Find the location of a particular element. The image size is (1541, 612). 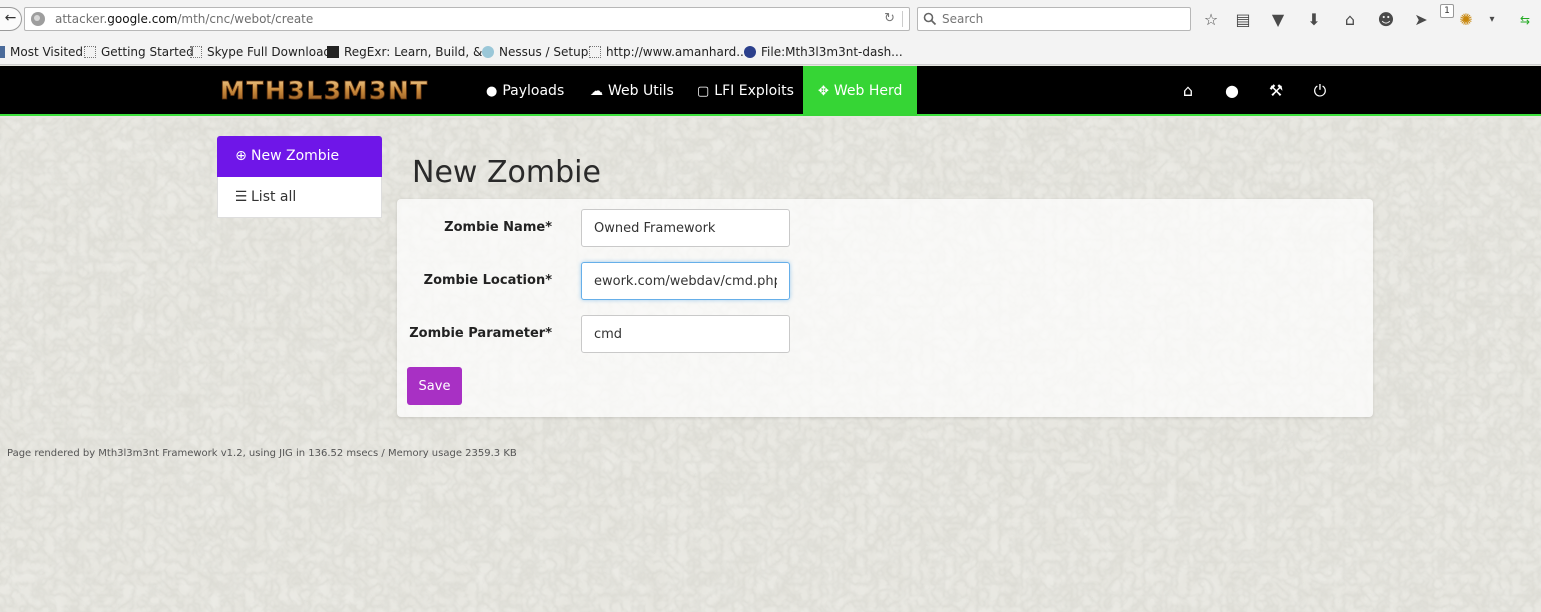

crosshair-icon: ✥ is located at coordinates (823, 91).